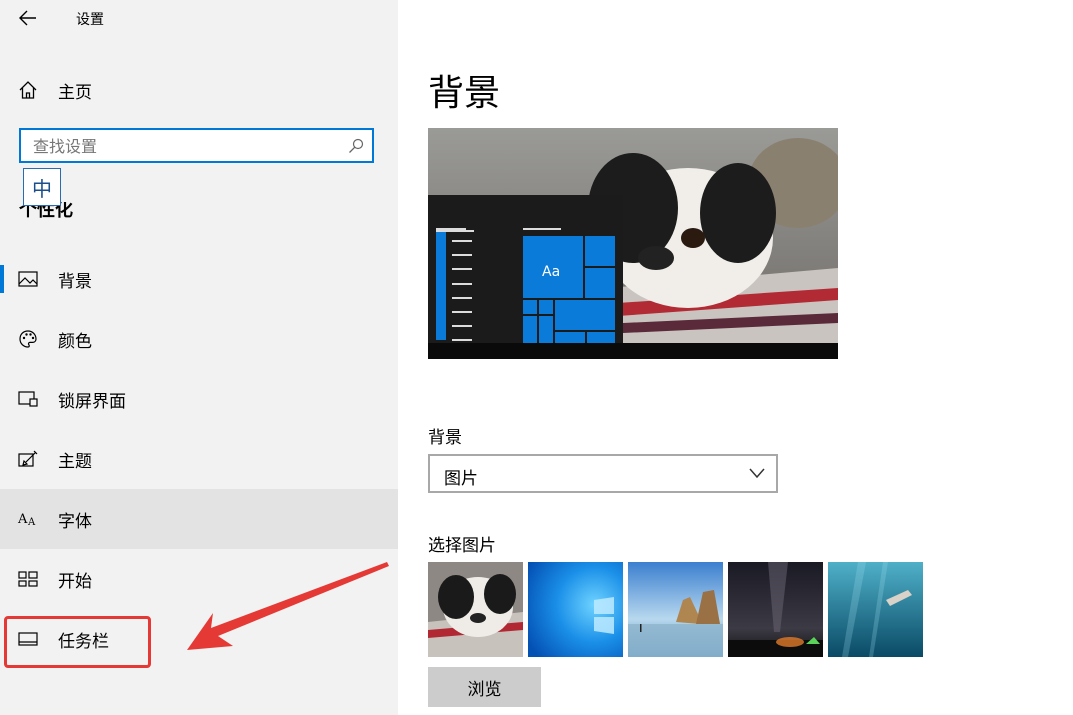  I want to click on font-icon: AA, so click(28, 519).